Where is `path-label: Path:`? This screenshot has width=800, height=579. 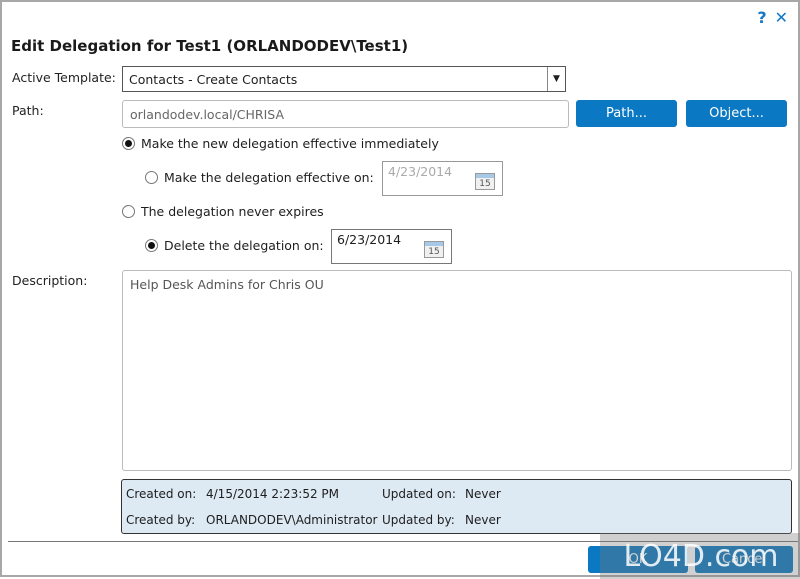
path-label: Path: is located at coordinates (28, 110).